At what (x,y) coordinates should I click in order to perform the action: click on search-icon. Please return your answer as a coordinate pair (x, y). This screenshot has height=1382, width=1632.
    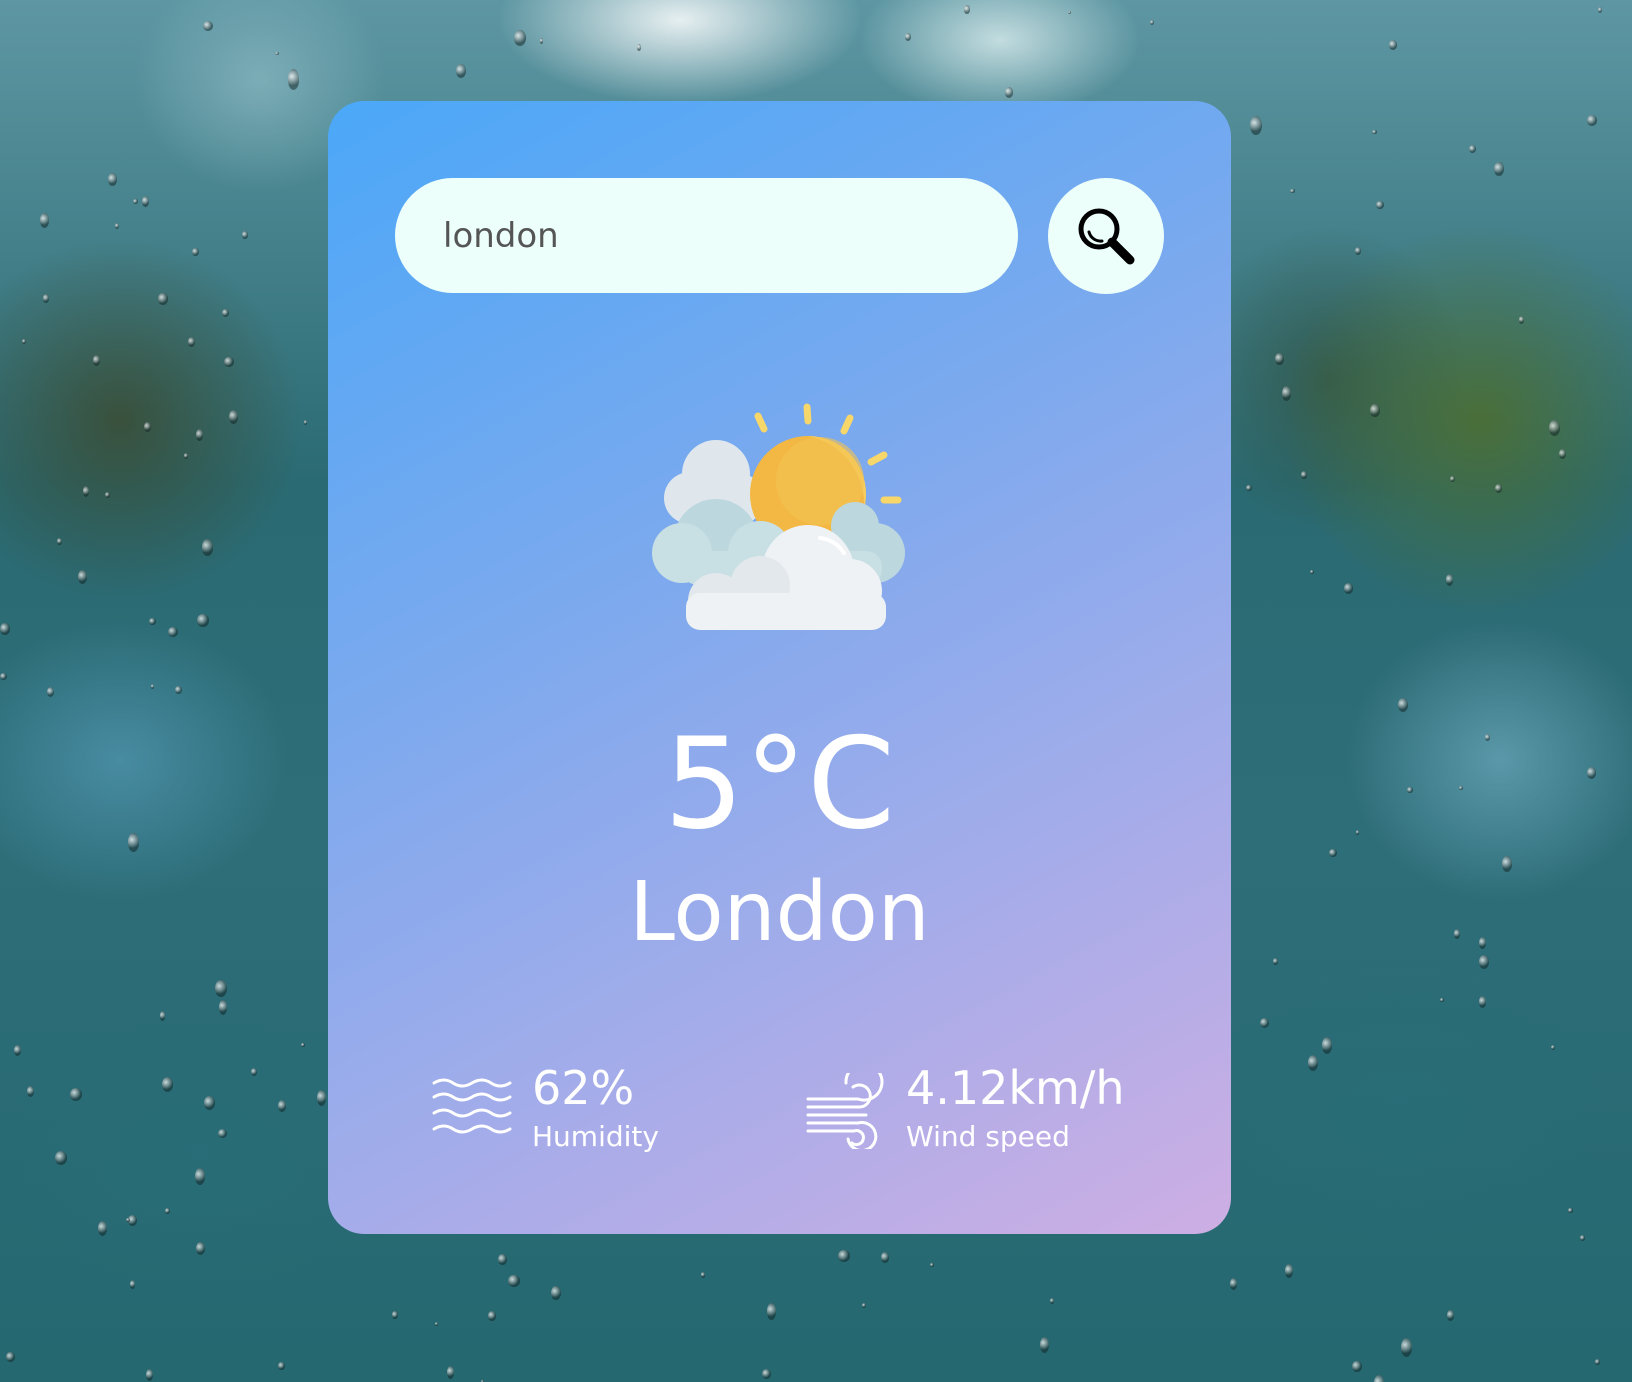
    Looking at the image, I should click on (1106, 236).